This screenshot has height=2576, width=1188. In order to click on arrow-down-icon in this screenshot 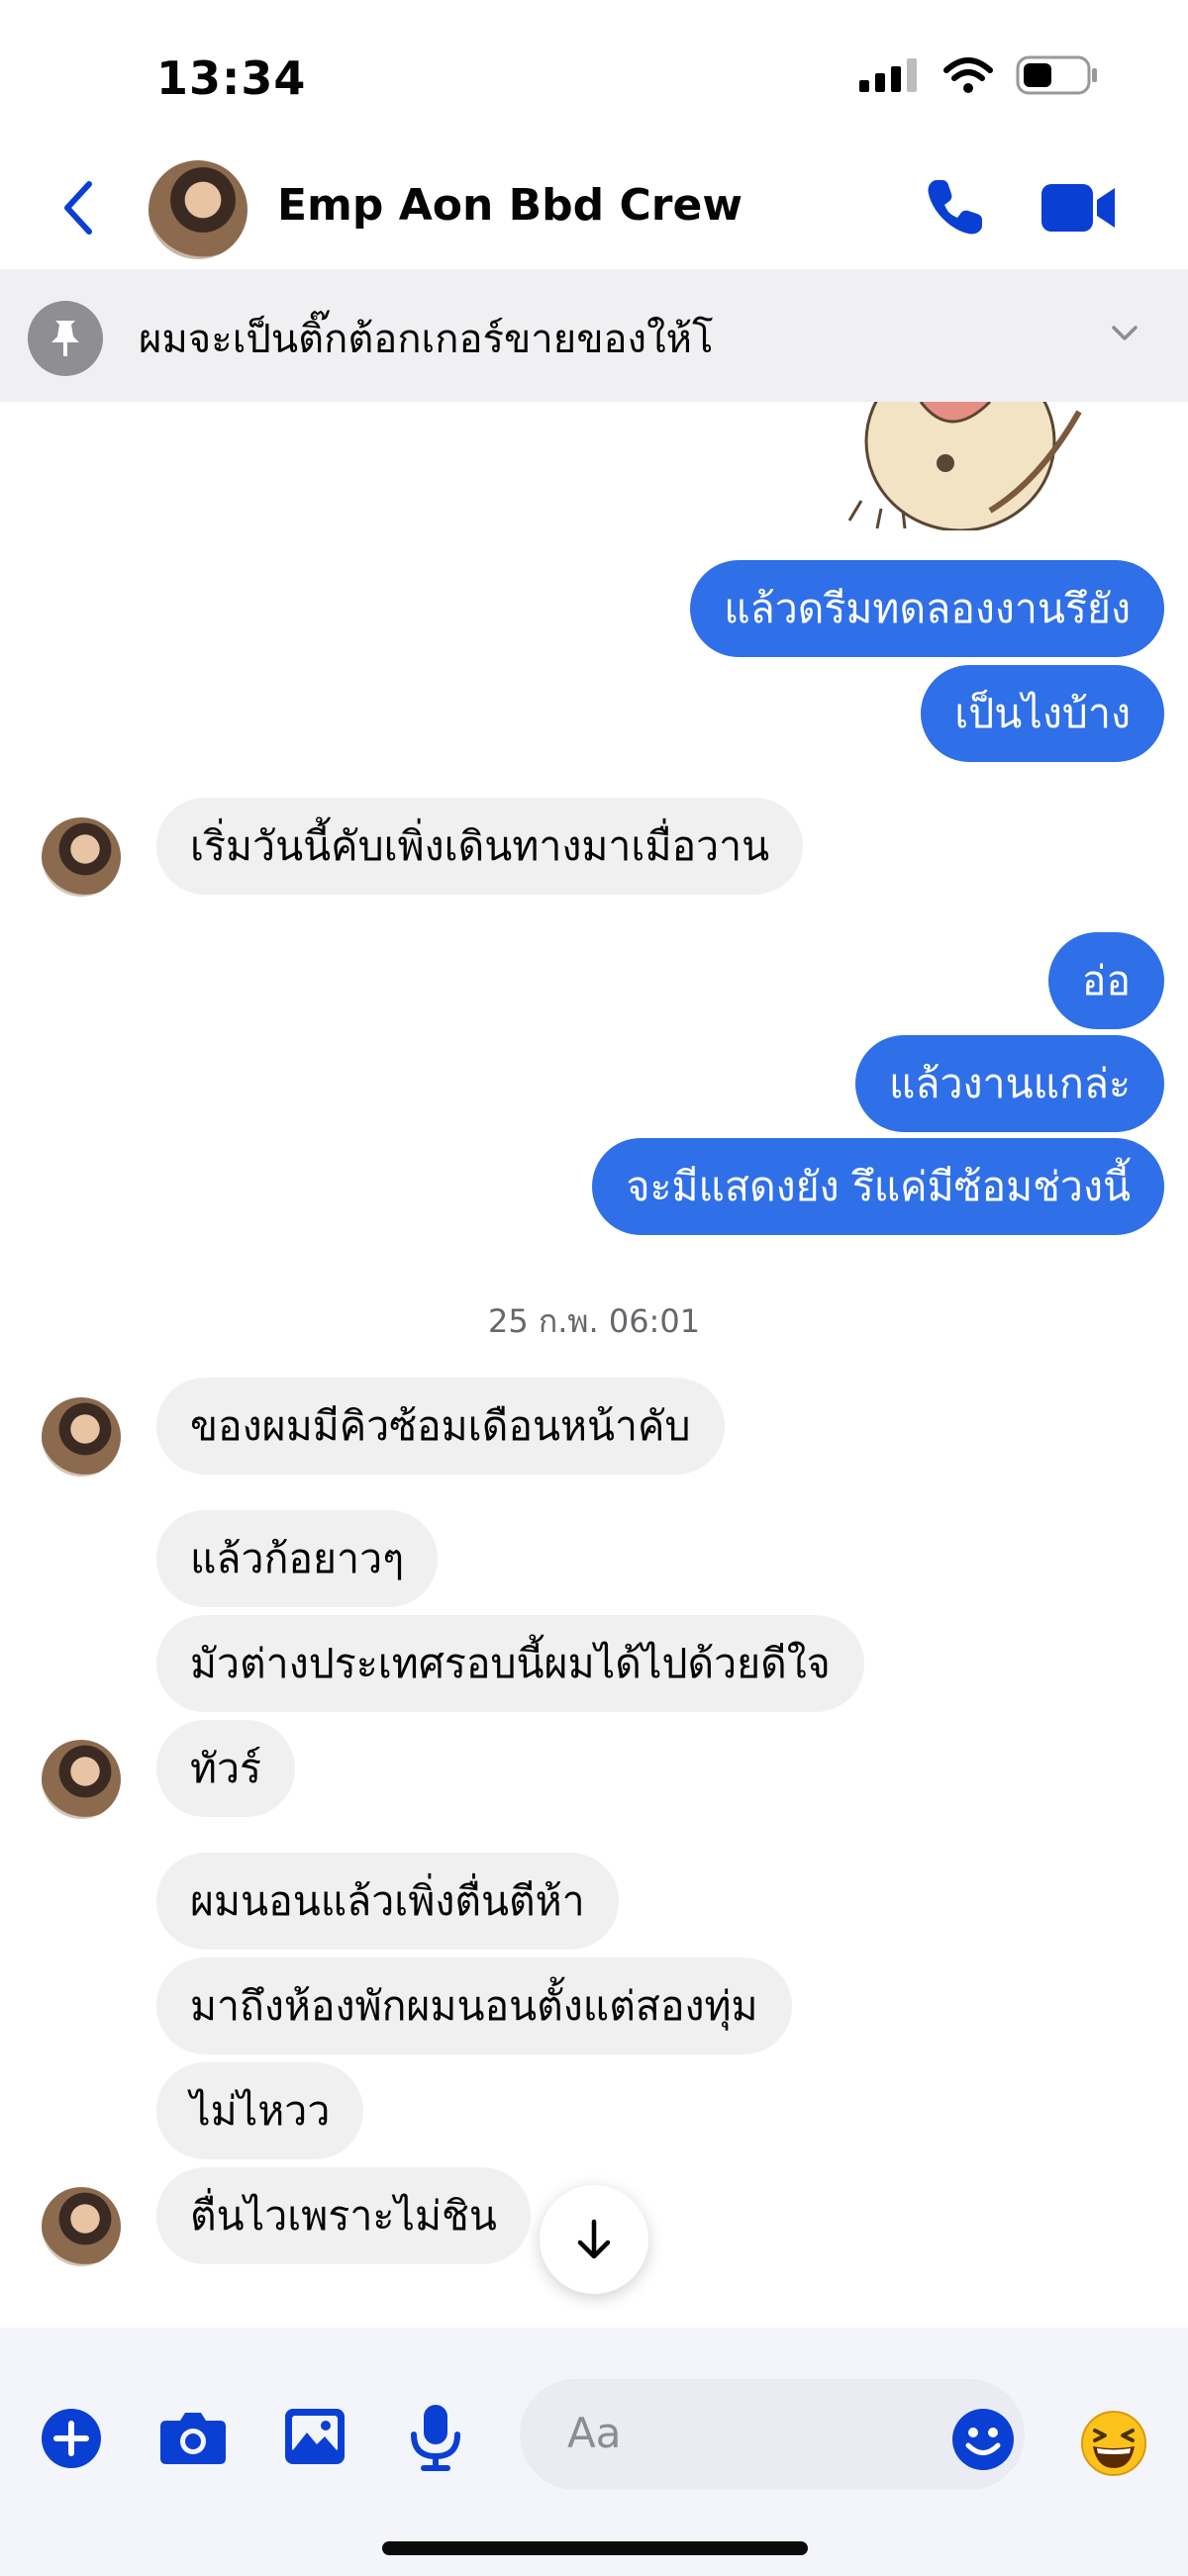, I will do `click(594, 2239)`.